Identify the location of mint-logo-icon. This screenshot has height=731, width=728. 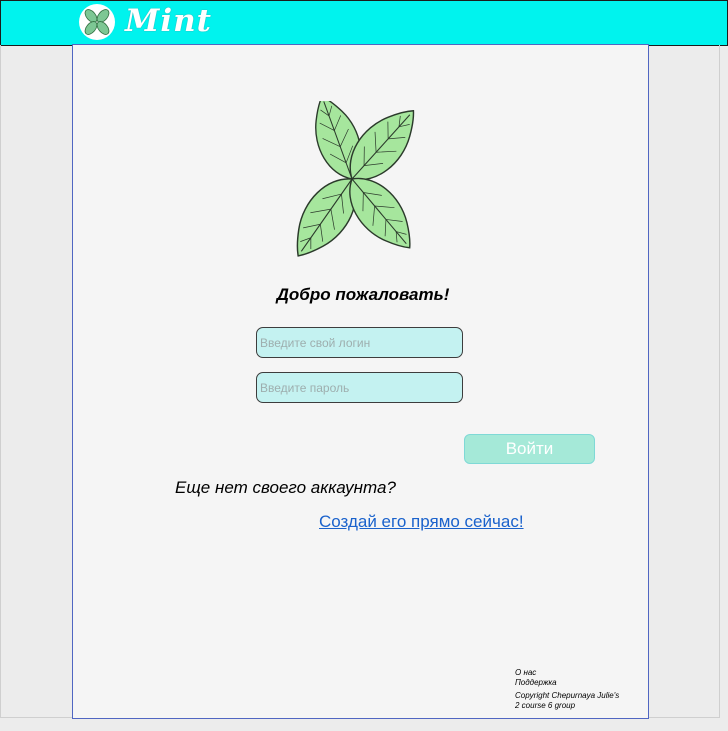
(97, 22).